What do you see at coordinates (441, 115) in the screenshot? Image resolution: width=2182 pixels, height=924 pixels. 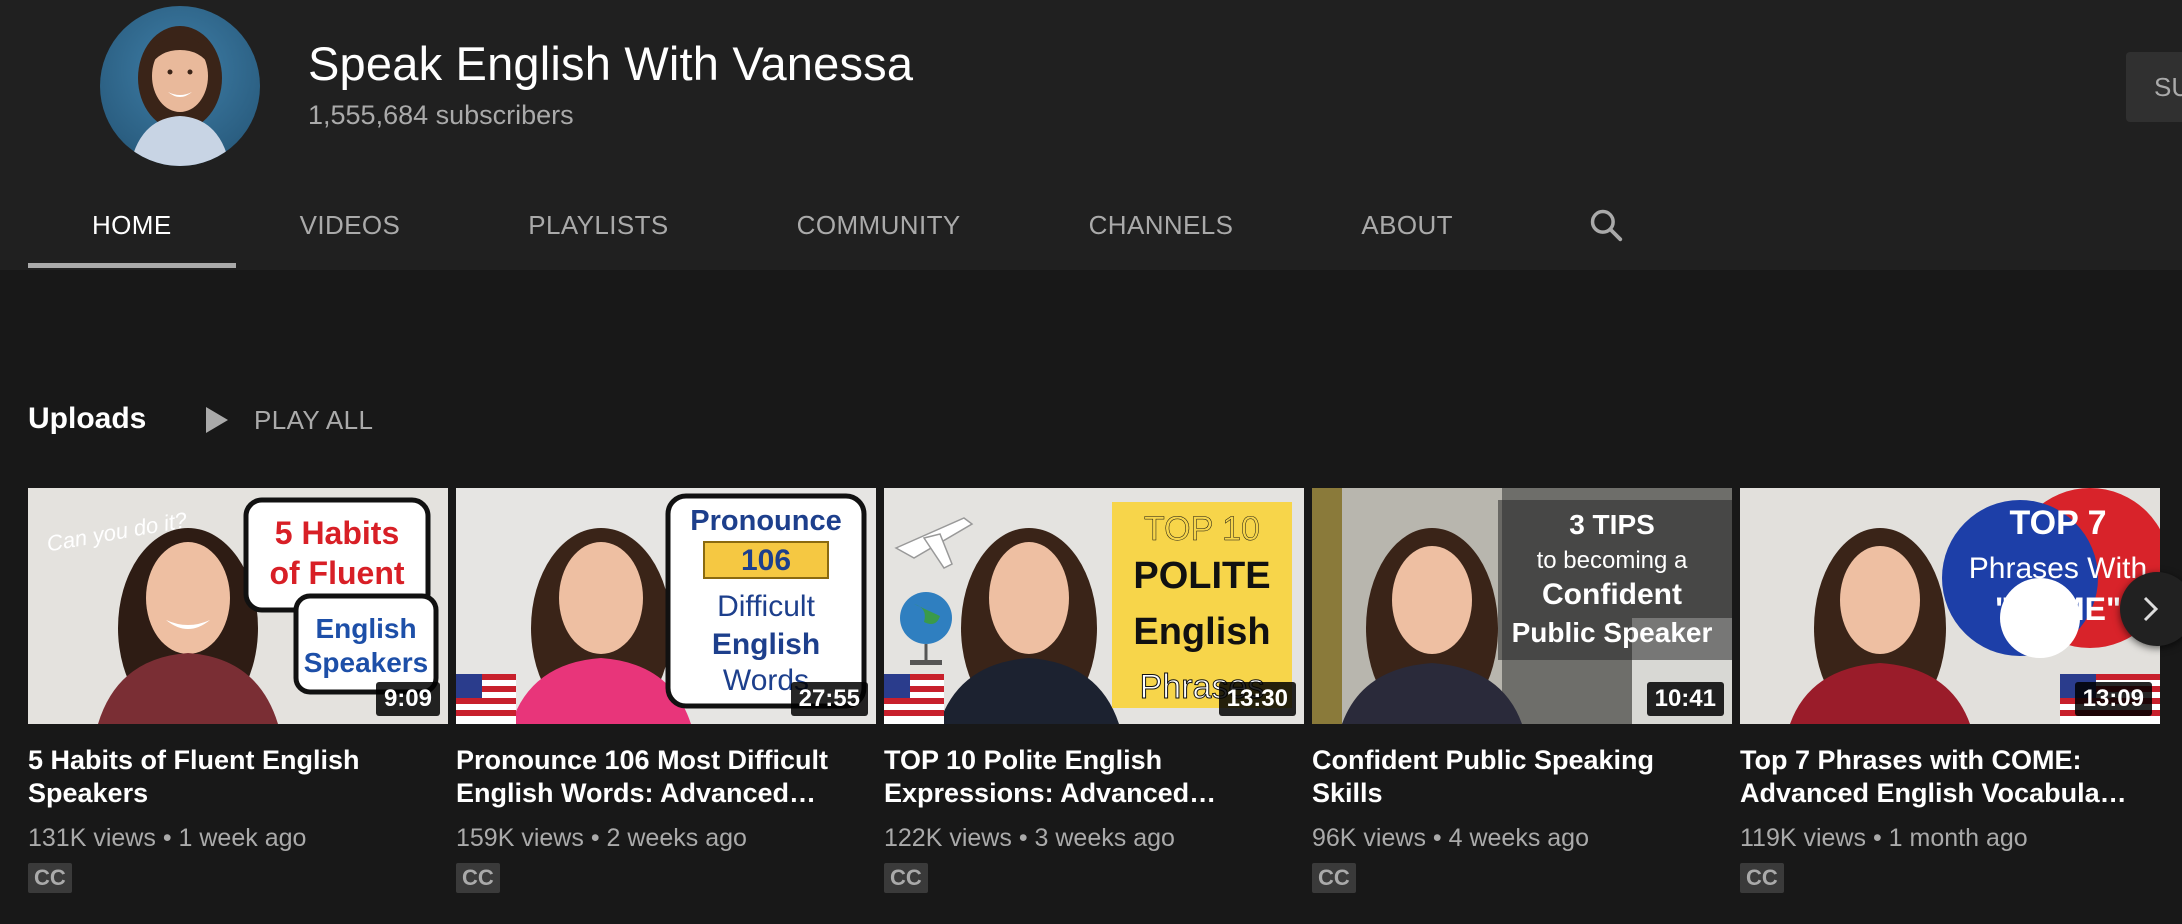 I see `subscriber-count: 1,555,684 subscribers` at bounding box center [441, 115].